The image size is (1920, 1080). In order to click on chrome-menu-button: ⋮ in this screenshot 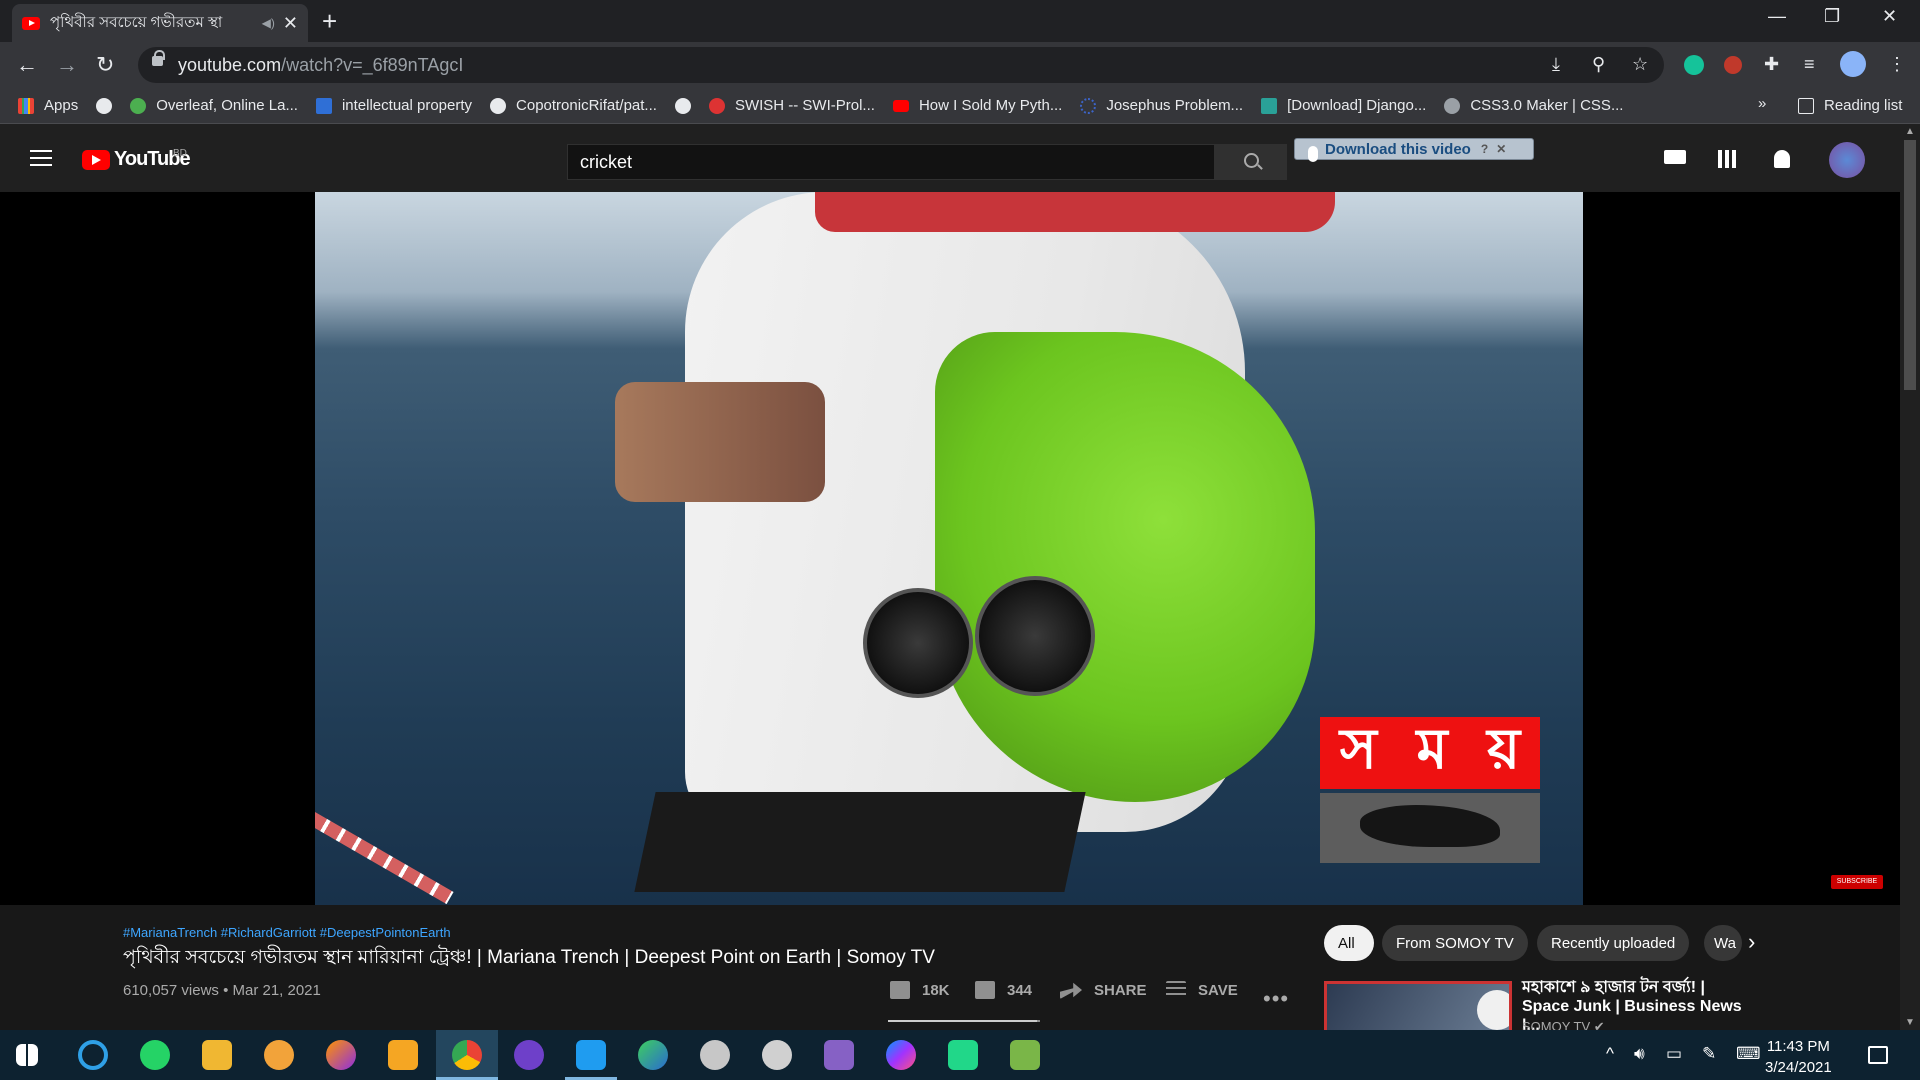, I will do `click(1897, 64)`.